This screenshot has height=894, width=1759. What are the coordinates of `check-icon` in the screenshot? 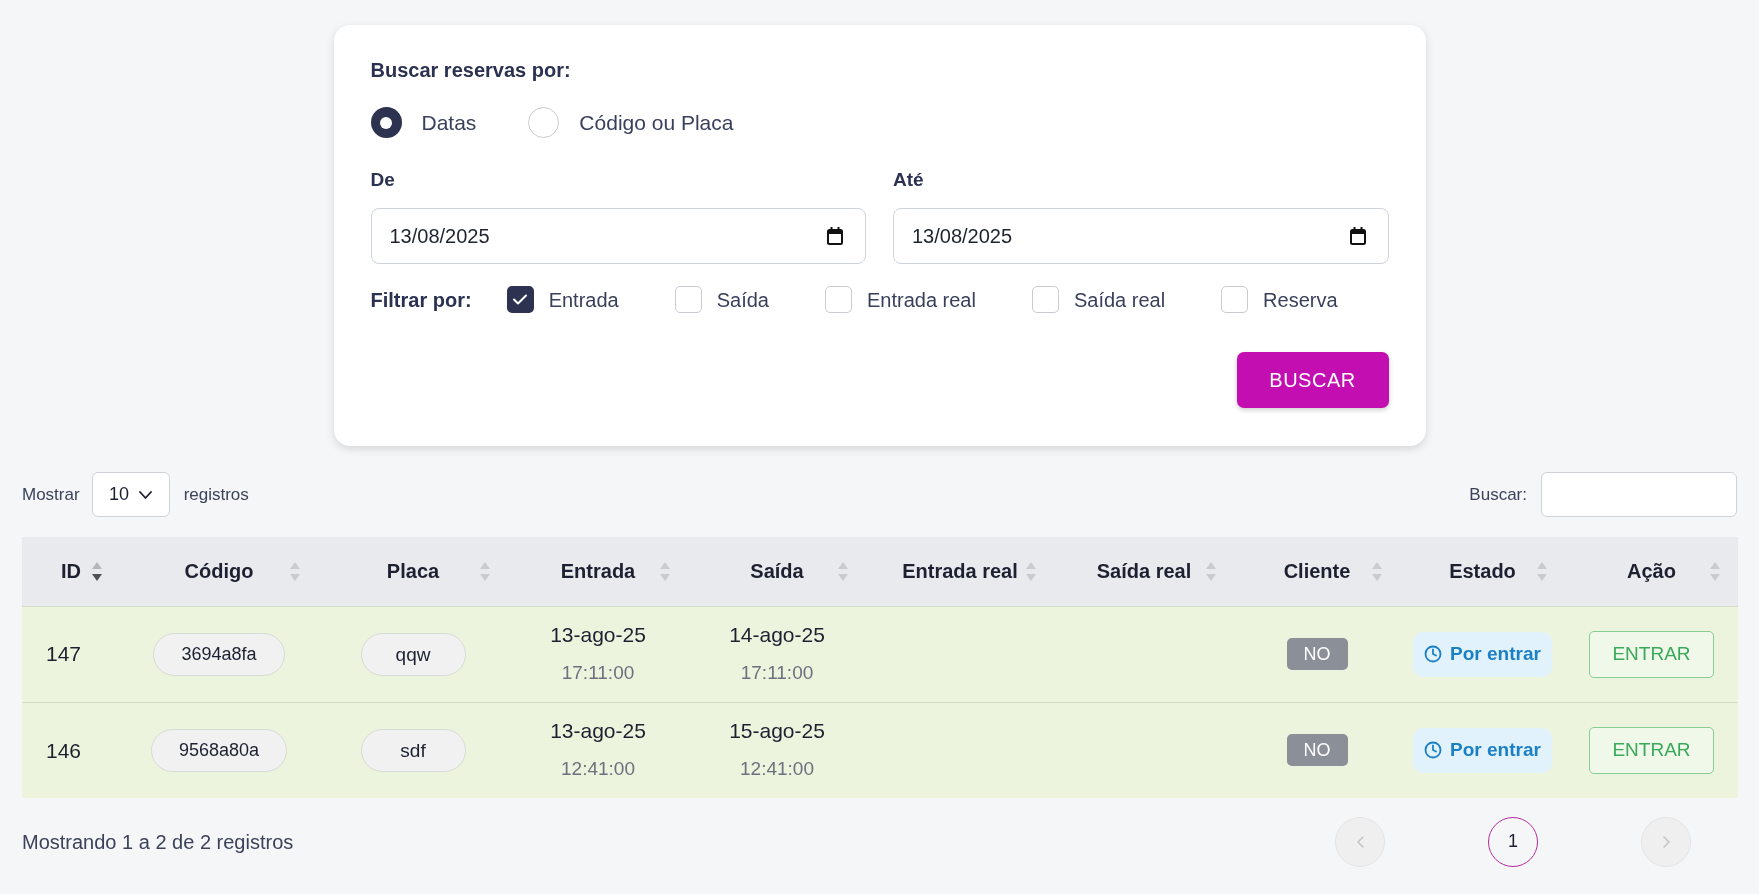 It's located at (520, 299).